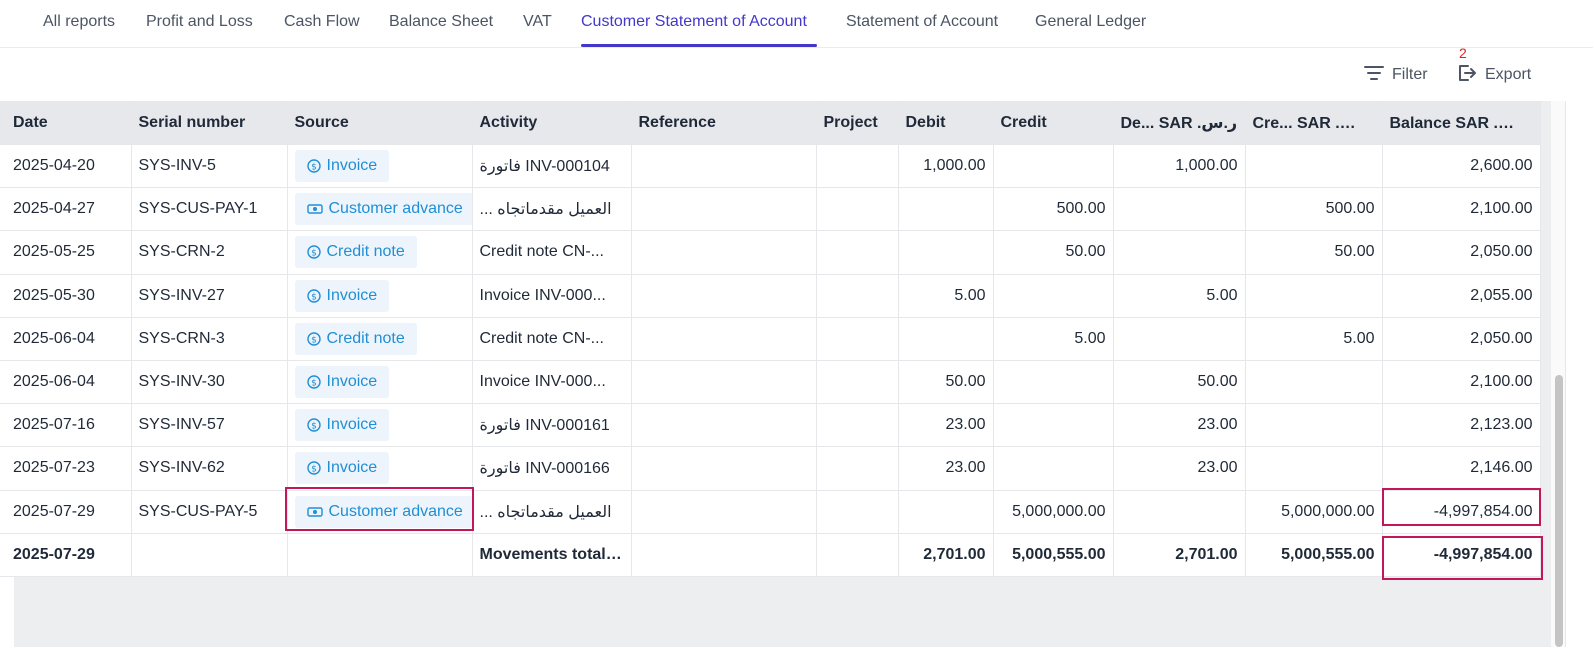 The width and height of the screenshot is (1593, 647). Describe the element at coordinates (209, 296) in the screenshot. I see `cell-serial: SYS-INV-27` at that location.